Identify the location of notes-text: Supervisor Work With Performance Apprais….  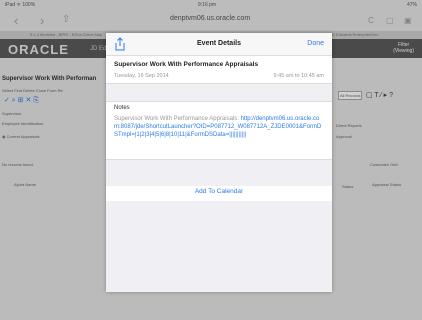
(219, 127).